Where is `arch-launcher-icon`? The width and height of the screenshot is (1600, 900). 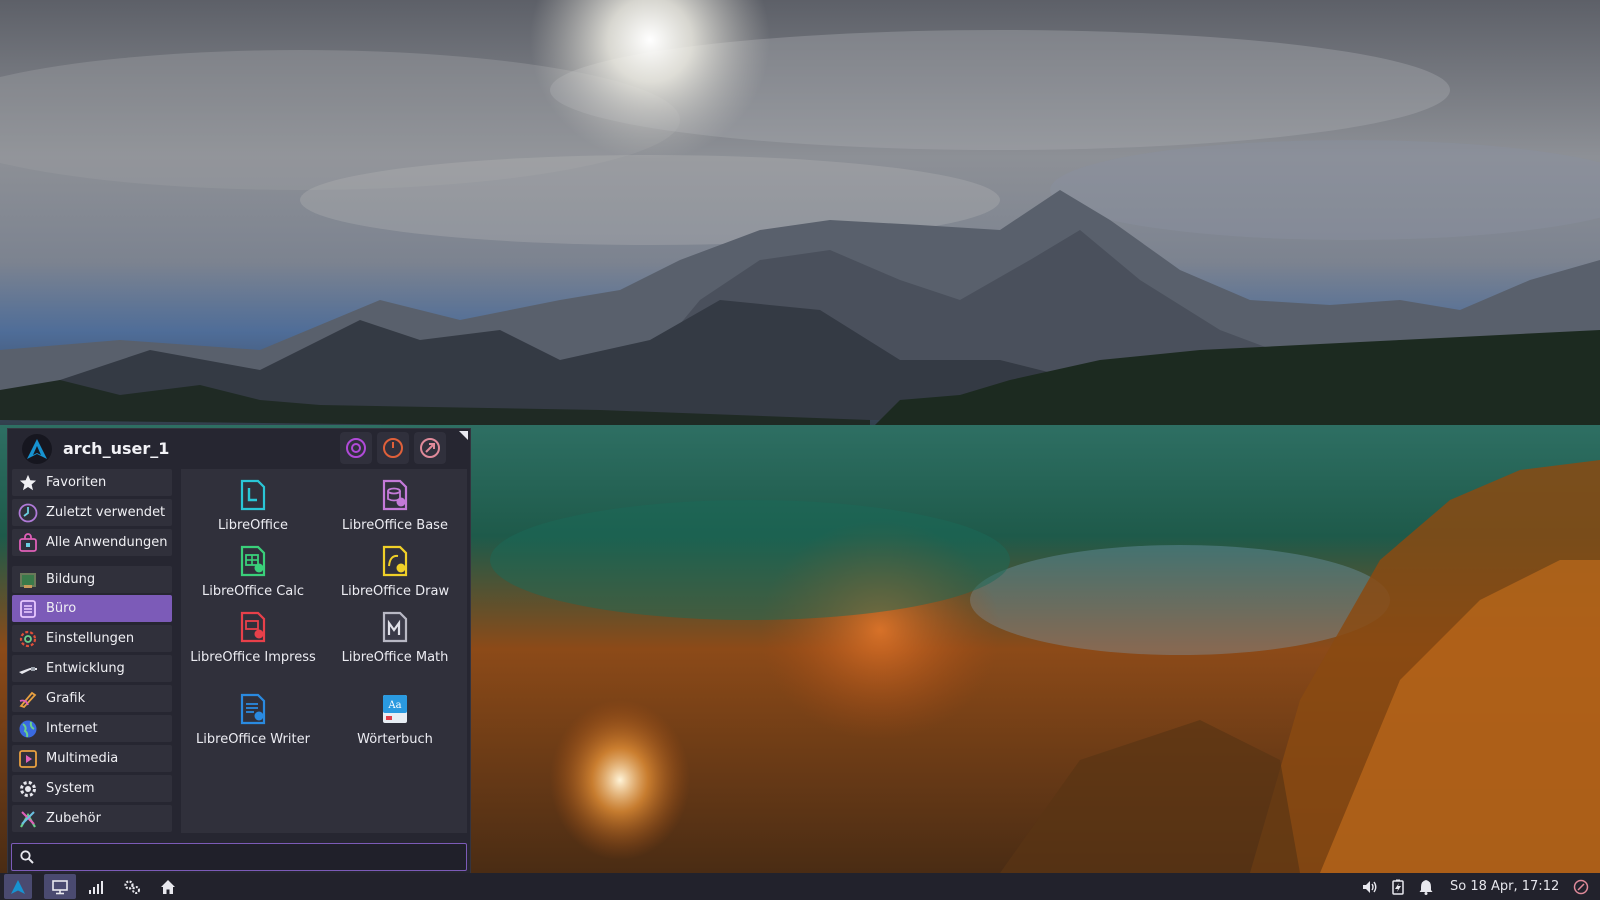 arch-launcher-icon is located at coordinates (18, 886).